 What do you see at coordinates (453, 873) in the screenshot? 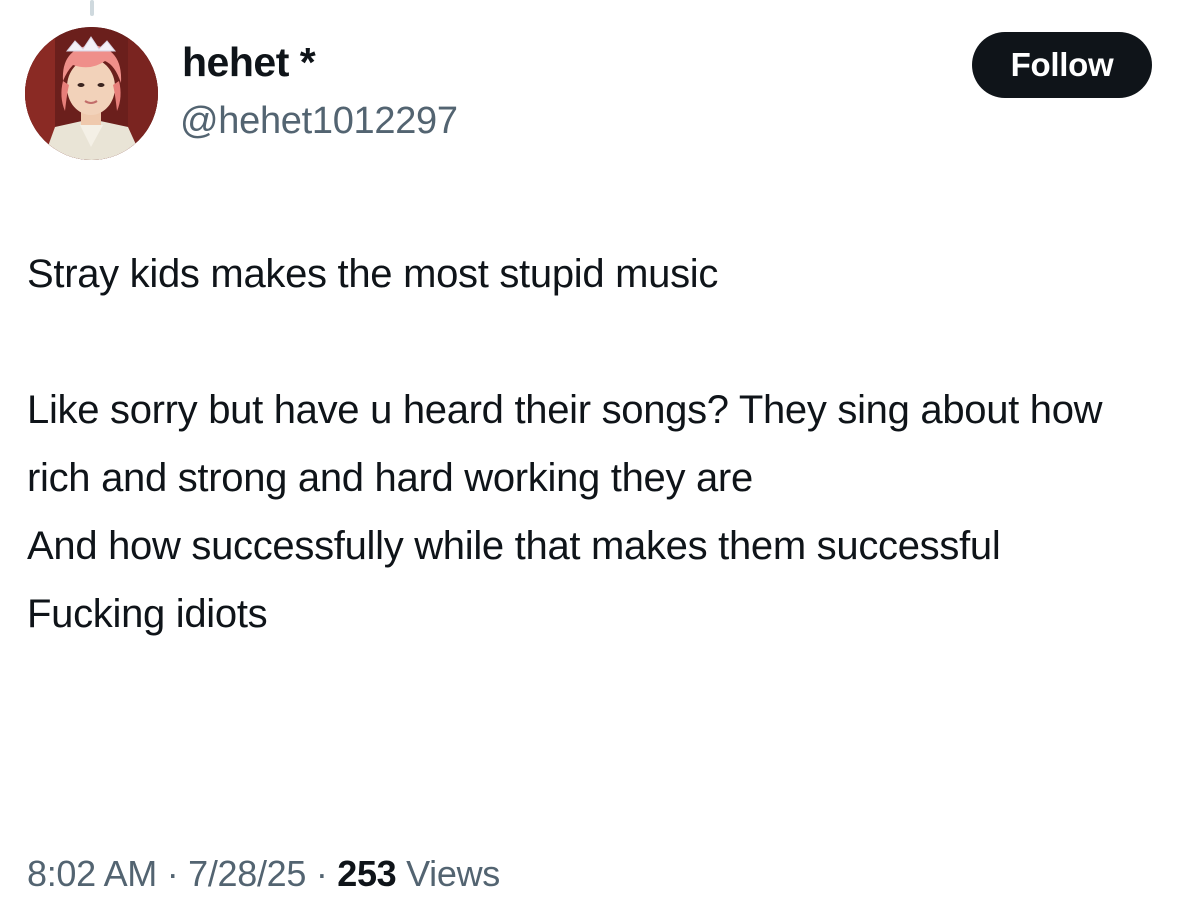
I see `views-label: Views` at bounding box center [453, 873].